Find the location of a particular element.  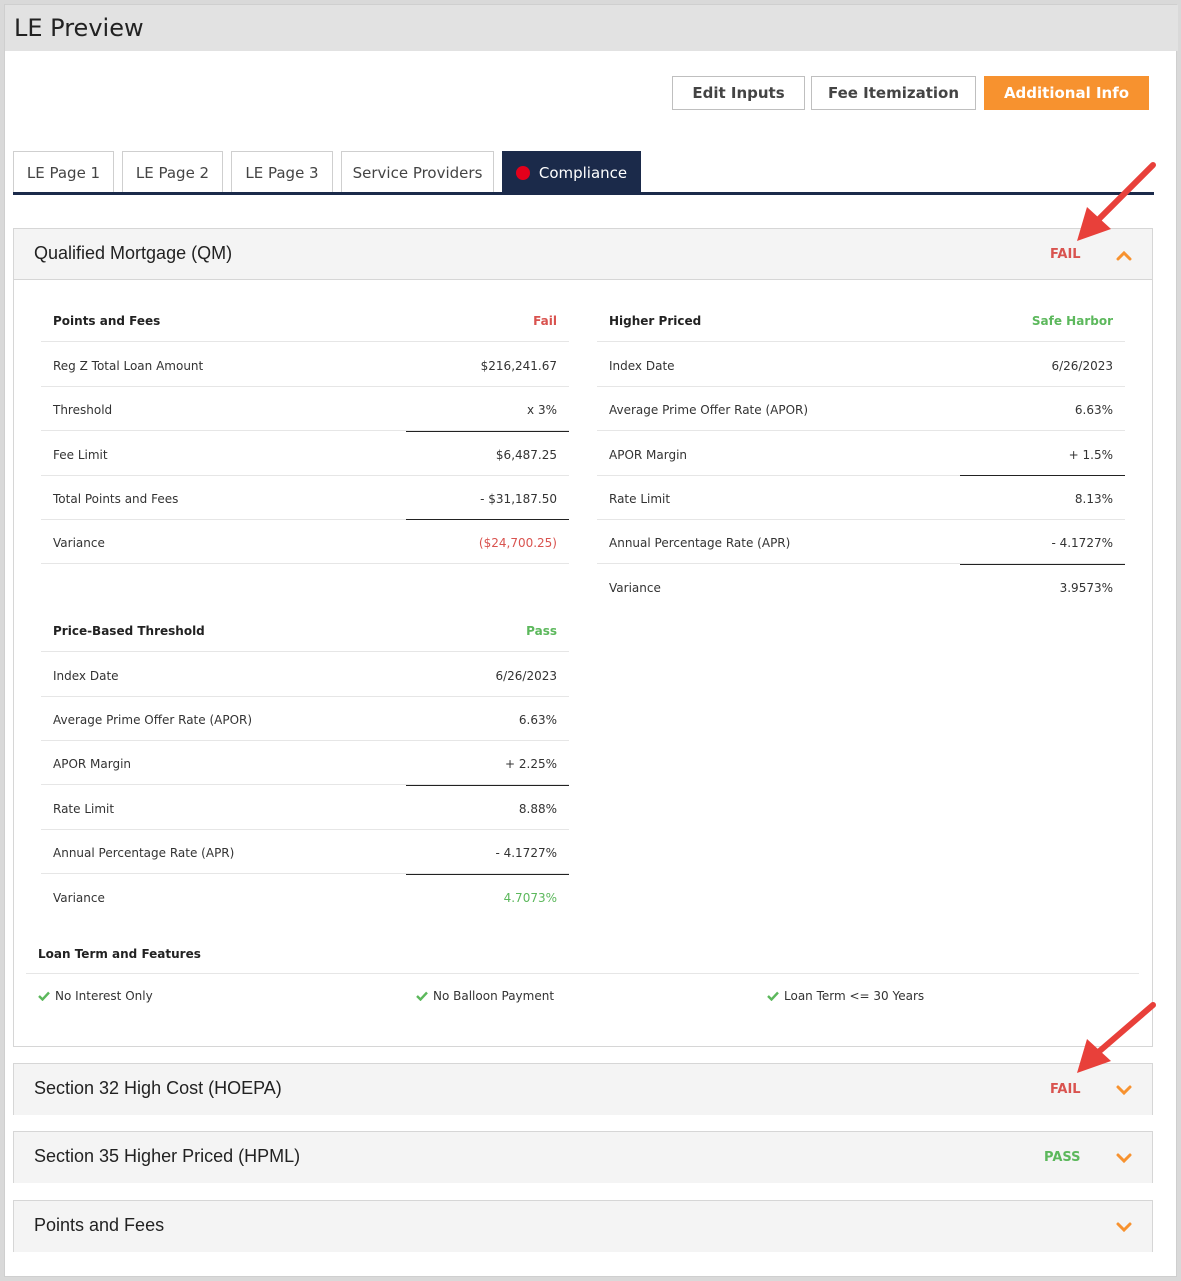

section-35-status: PASS is located at coordinates (1062, 1157).